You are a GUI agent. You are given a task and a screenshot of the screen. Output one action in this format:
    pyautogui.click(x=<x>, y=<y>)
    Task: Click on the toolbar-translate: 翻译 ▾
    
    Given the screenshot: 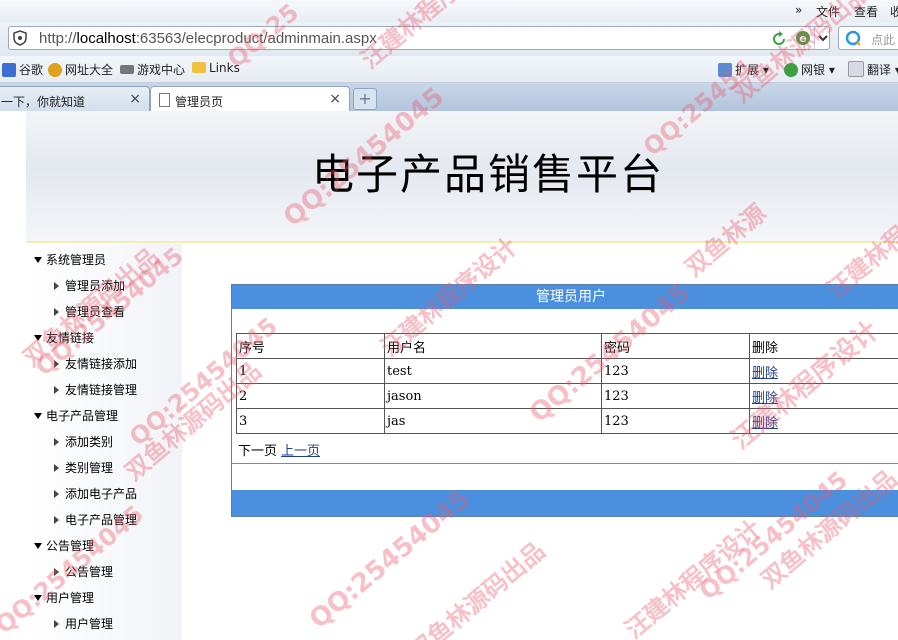 What is the action you would take?
    pyautogui.click(x=873, y=69)
    